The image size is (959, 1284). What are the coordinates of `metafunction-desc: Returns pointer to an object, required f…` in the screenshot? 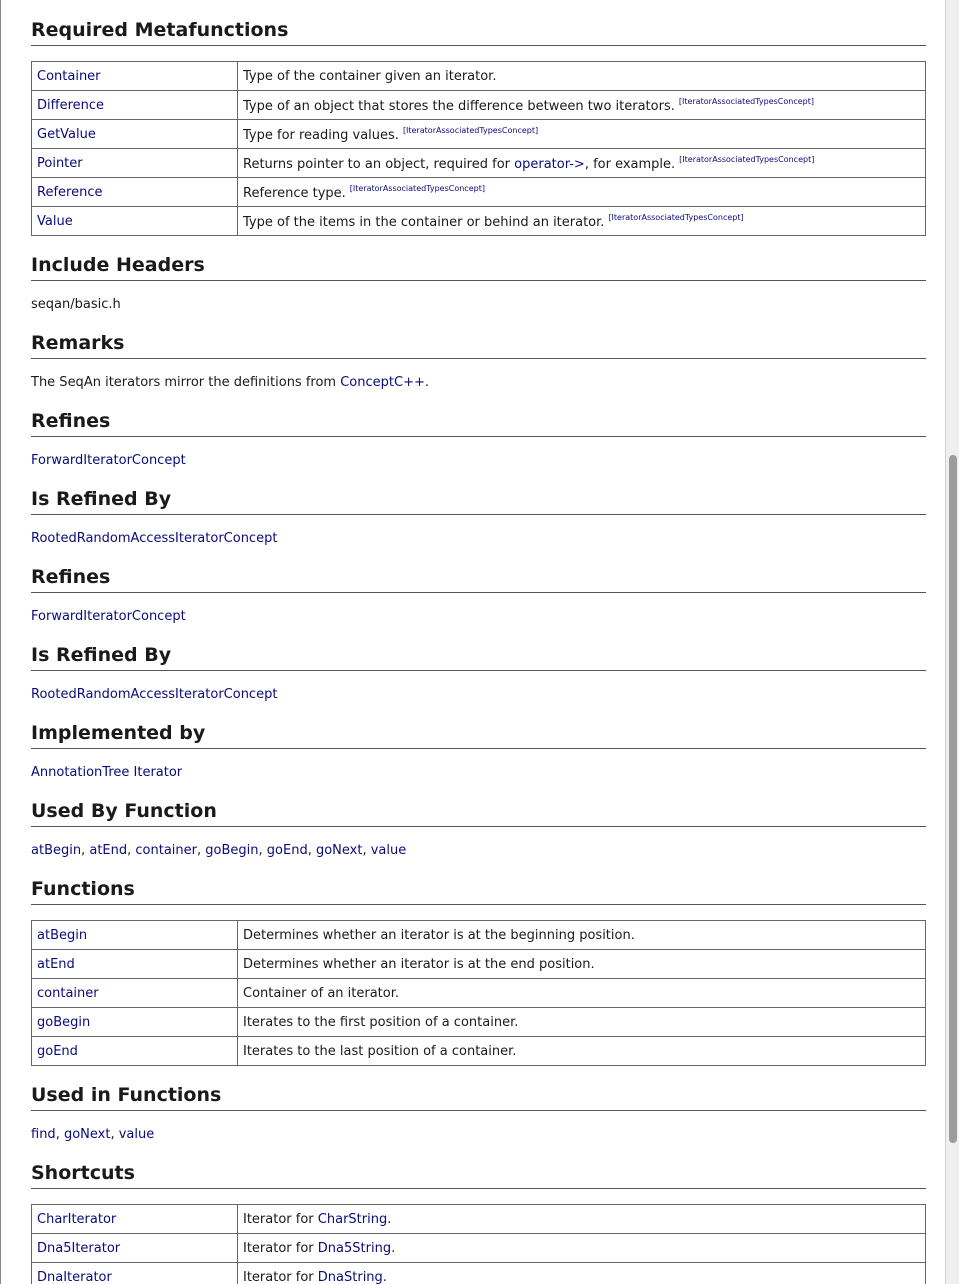 It's located at (379, 164).